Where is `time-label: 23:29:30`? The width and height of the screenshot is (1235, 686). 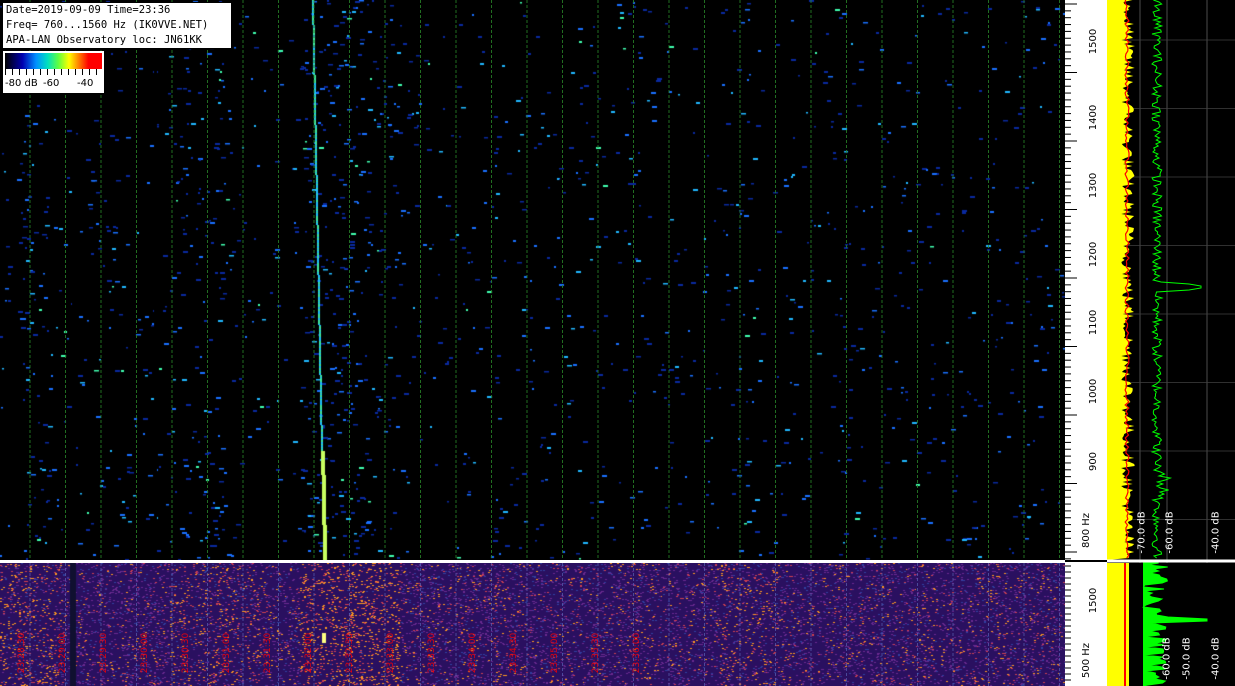 time-label: 23:29:30 is located at coordinates (104, 653).